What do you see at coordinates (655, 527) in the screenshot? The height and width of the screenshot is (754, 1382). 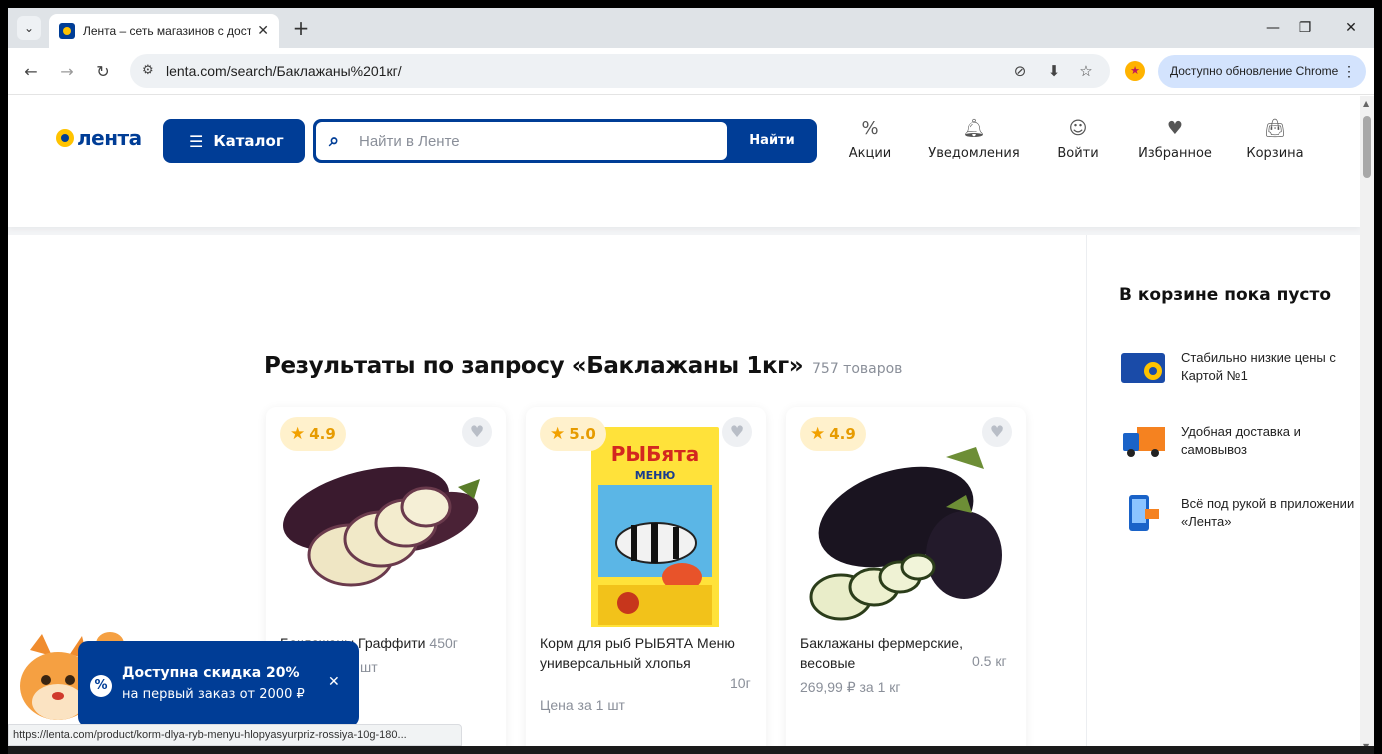 I see `fish-food-image: РЫБята МЕНЮ` at bounding box center [655, 527].